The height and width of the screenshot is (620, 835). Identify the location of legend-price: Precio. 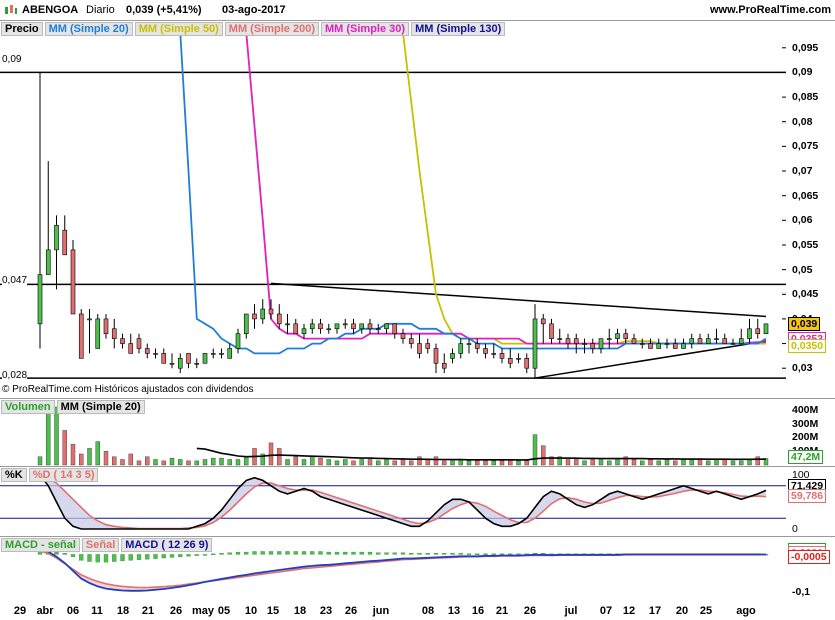
(22, 29).